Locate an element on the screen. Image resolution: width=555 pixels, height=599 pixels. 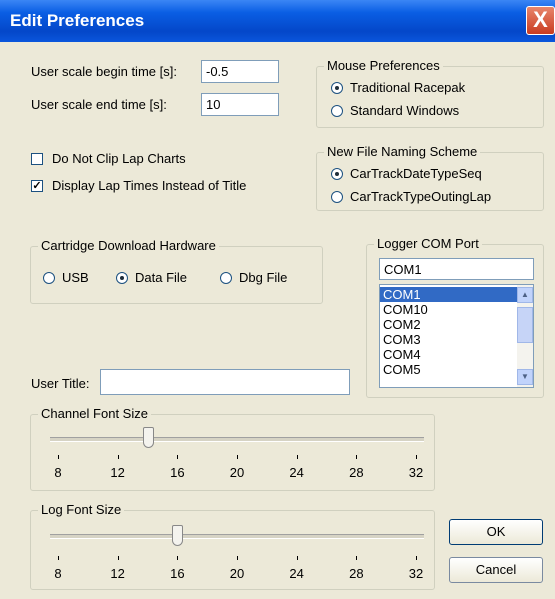
scroll-thumb is located at coordinates (525, 325).